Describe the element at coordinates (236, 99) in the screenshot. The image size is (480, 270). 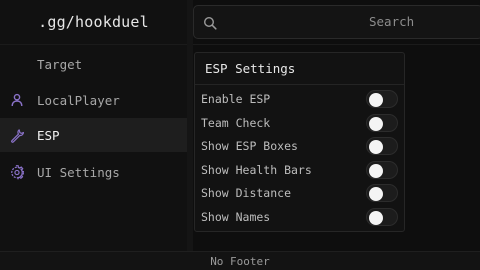
I see `option-label-enable-esp: Enable ESP` at that location.